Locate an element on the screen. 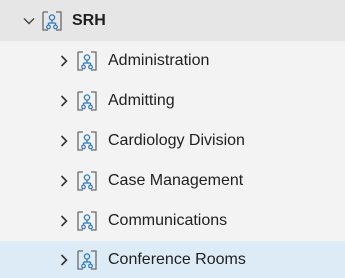 This screenshot has width=345, height=278. tree-node-srh: SRH is located at coordinates (172, 20).